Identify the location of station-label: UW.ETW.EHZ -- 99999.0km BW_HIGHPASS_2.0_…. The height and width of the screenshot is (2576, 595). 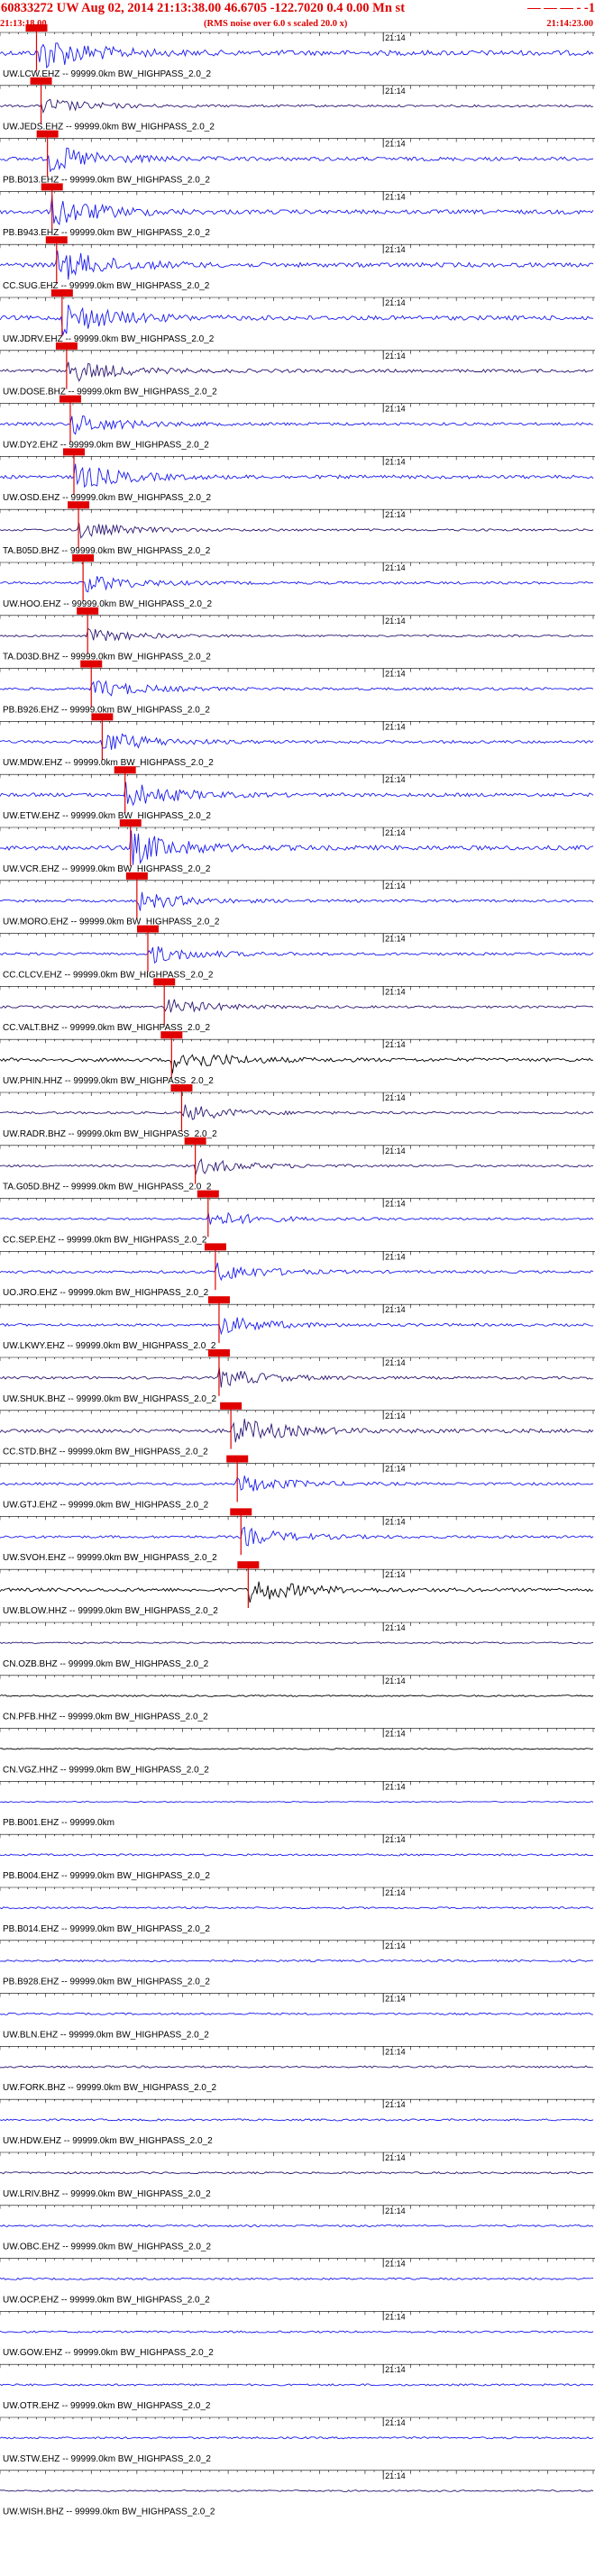
(107, 816).